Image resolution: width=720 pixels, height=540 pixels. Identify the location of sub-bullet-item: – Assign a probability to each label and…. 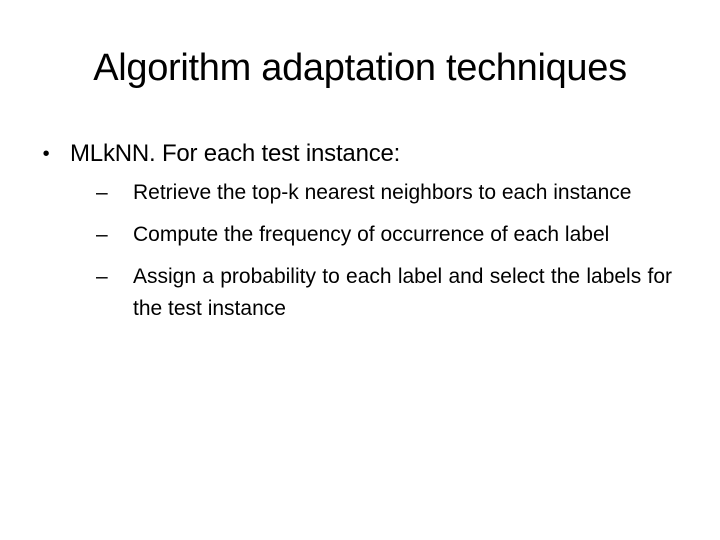
(384, 293).